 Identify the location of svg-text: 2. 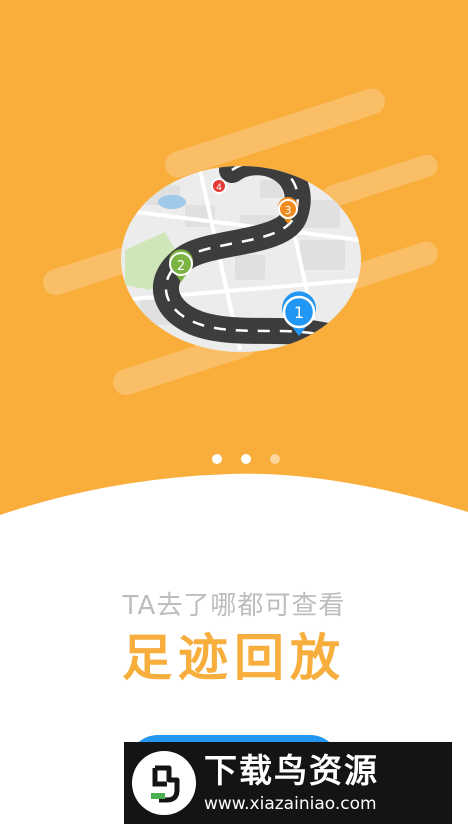
(181, 266).